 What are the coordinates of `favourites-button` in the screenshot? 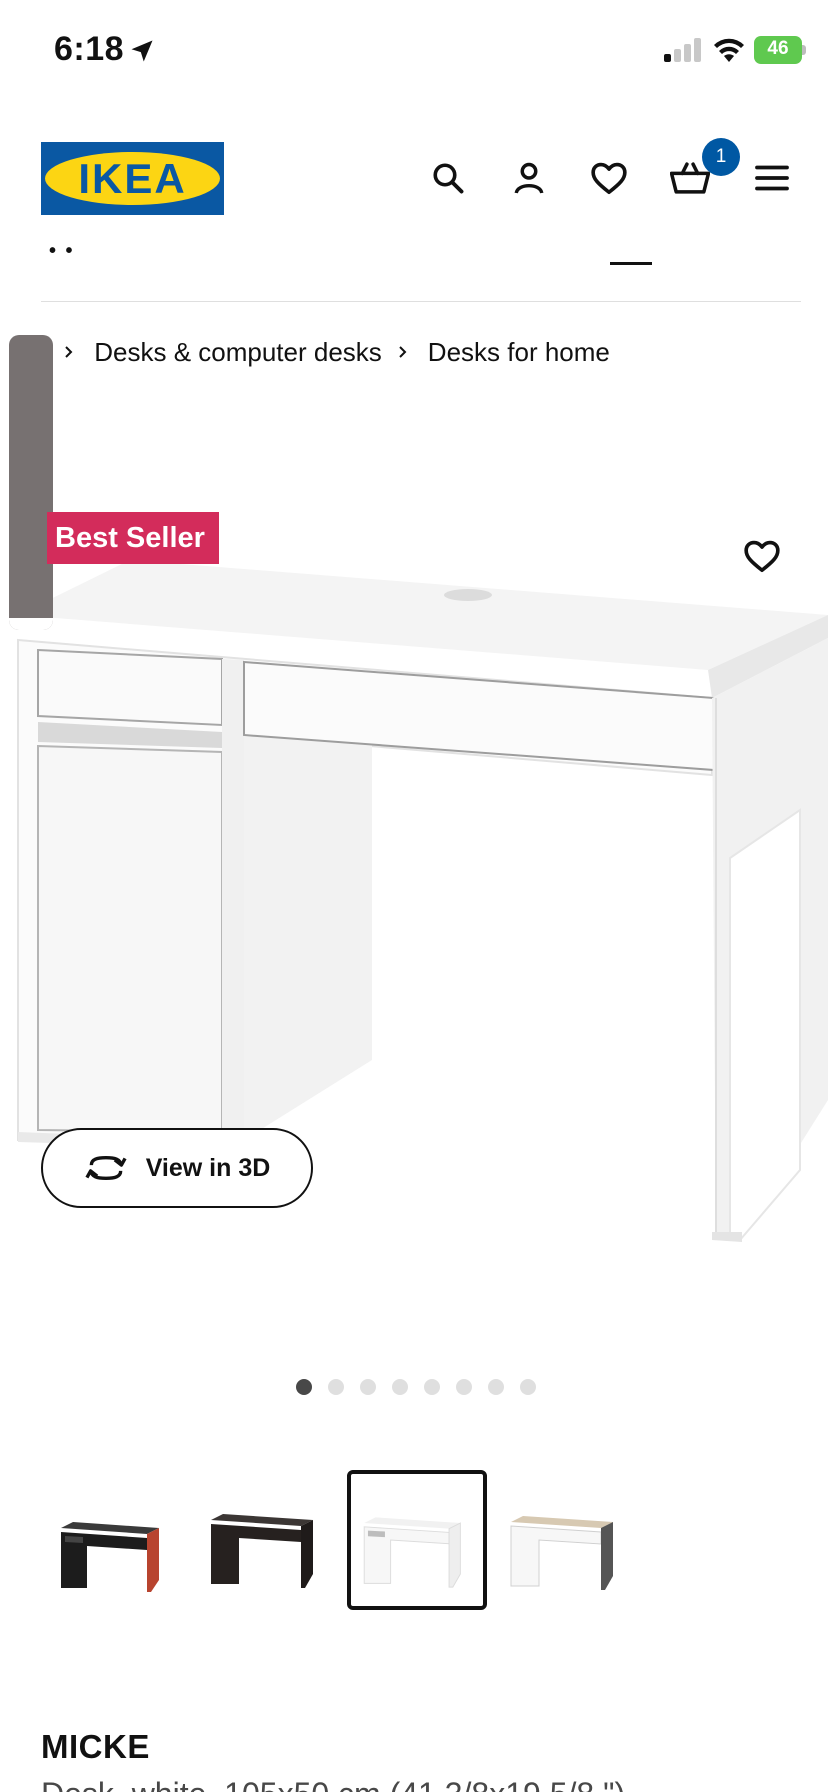 It's located at (609, 178).